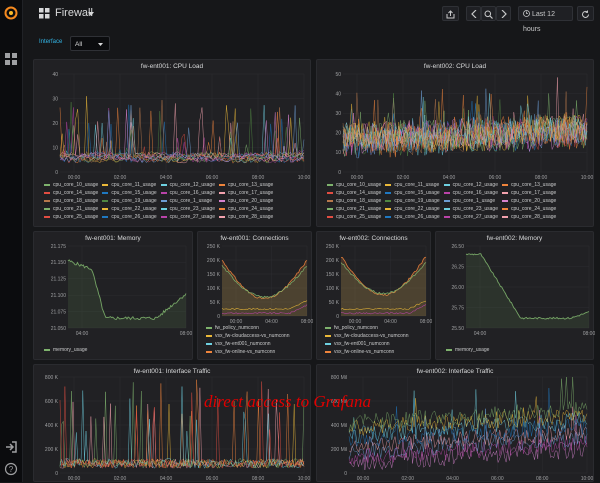 This screenshot has width=600, height=483. I want to click on x-tick-label: 00:00, so click(357, 178).